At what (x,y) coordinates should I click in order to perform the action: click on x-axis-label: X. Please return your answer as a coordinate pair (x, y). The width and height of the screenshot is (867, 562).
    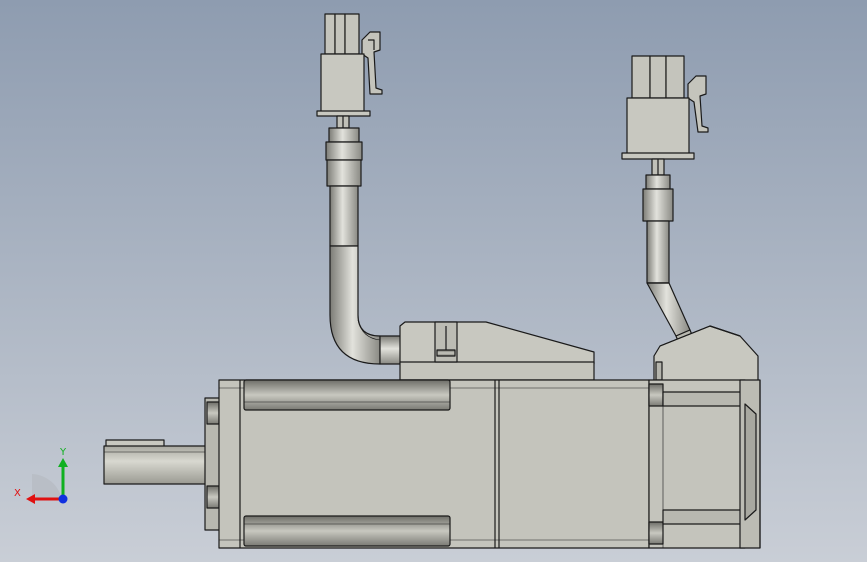
    Looking at the image, I should click on (17, 493).